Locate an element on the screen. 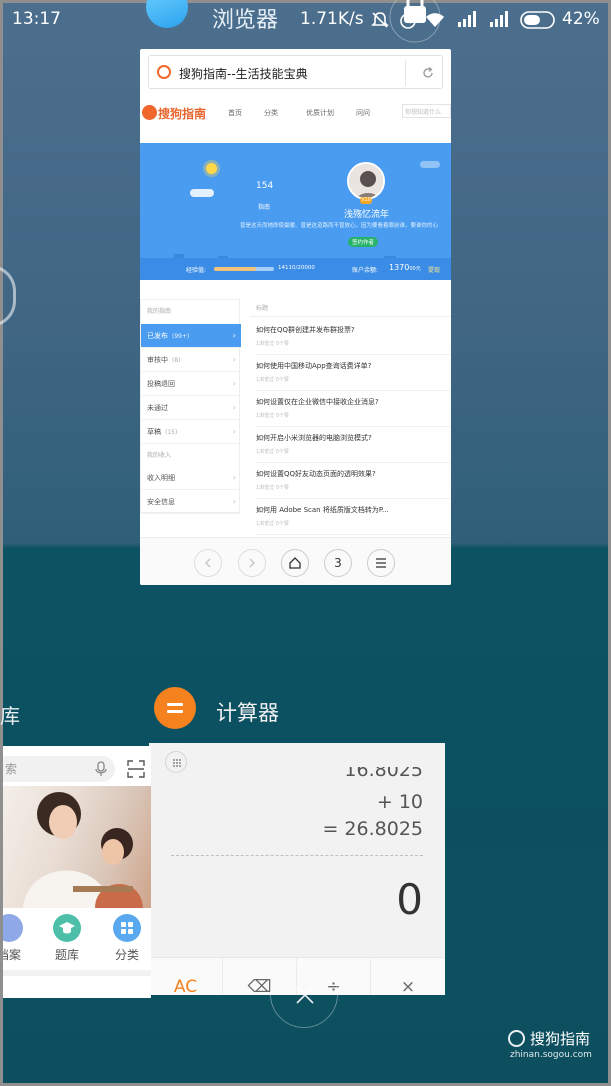 This screenshot has width=611, height=1086. nav-wenwen: 问问 is located at coordinates (363, 113).